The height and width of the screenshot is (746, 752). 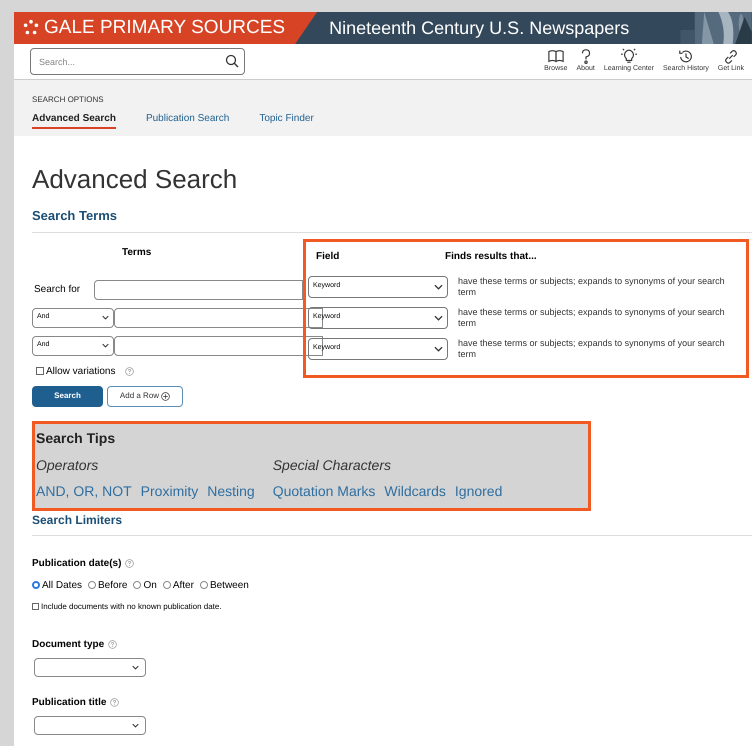 I want to click on radio-label: Before, so click(x=113, y=585).